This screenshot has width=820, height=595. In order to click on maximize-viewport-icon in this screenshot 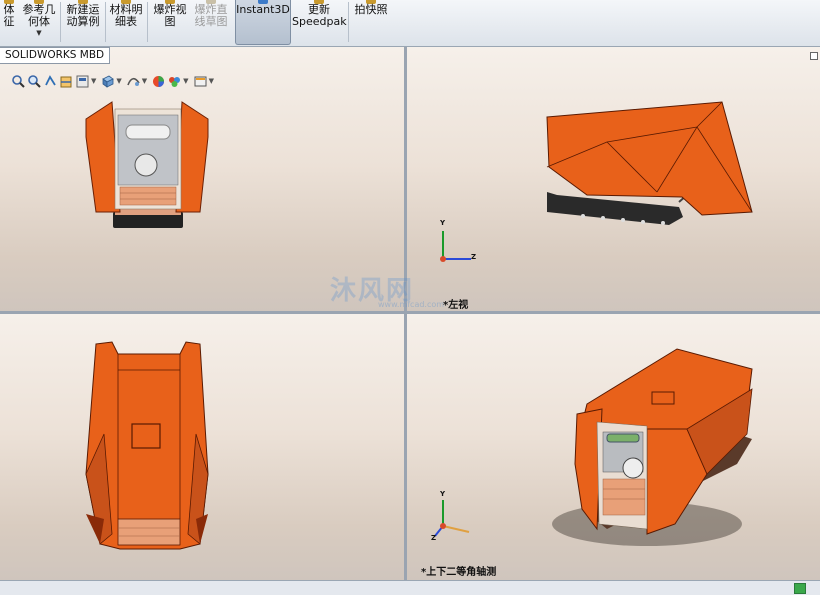, I will do `click(814, 56)`.